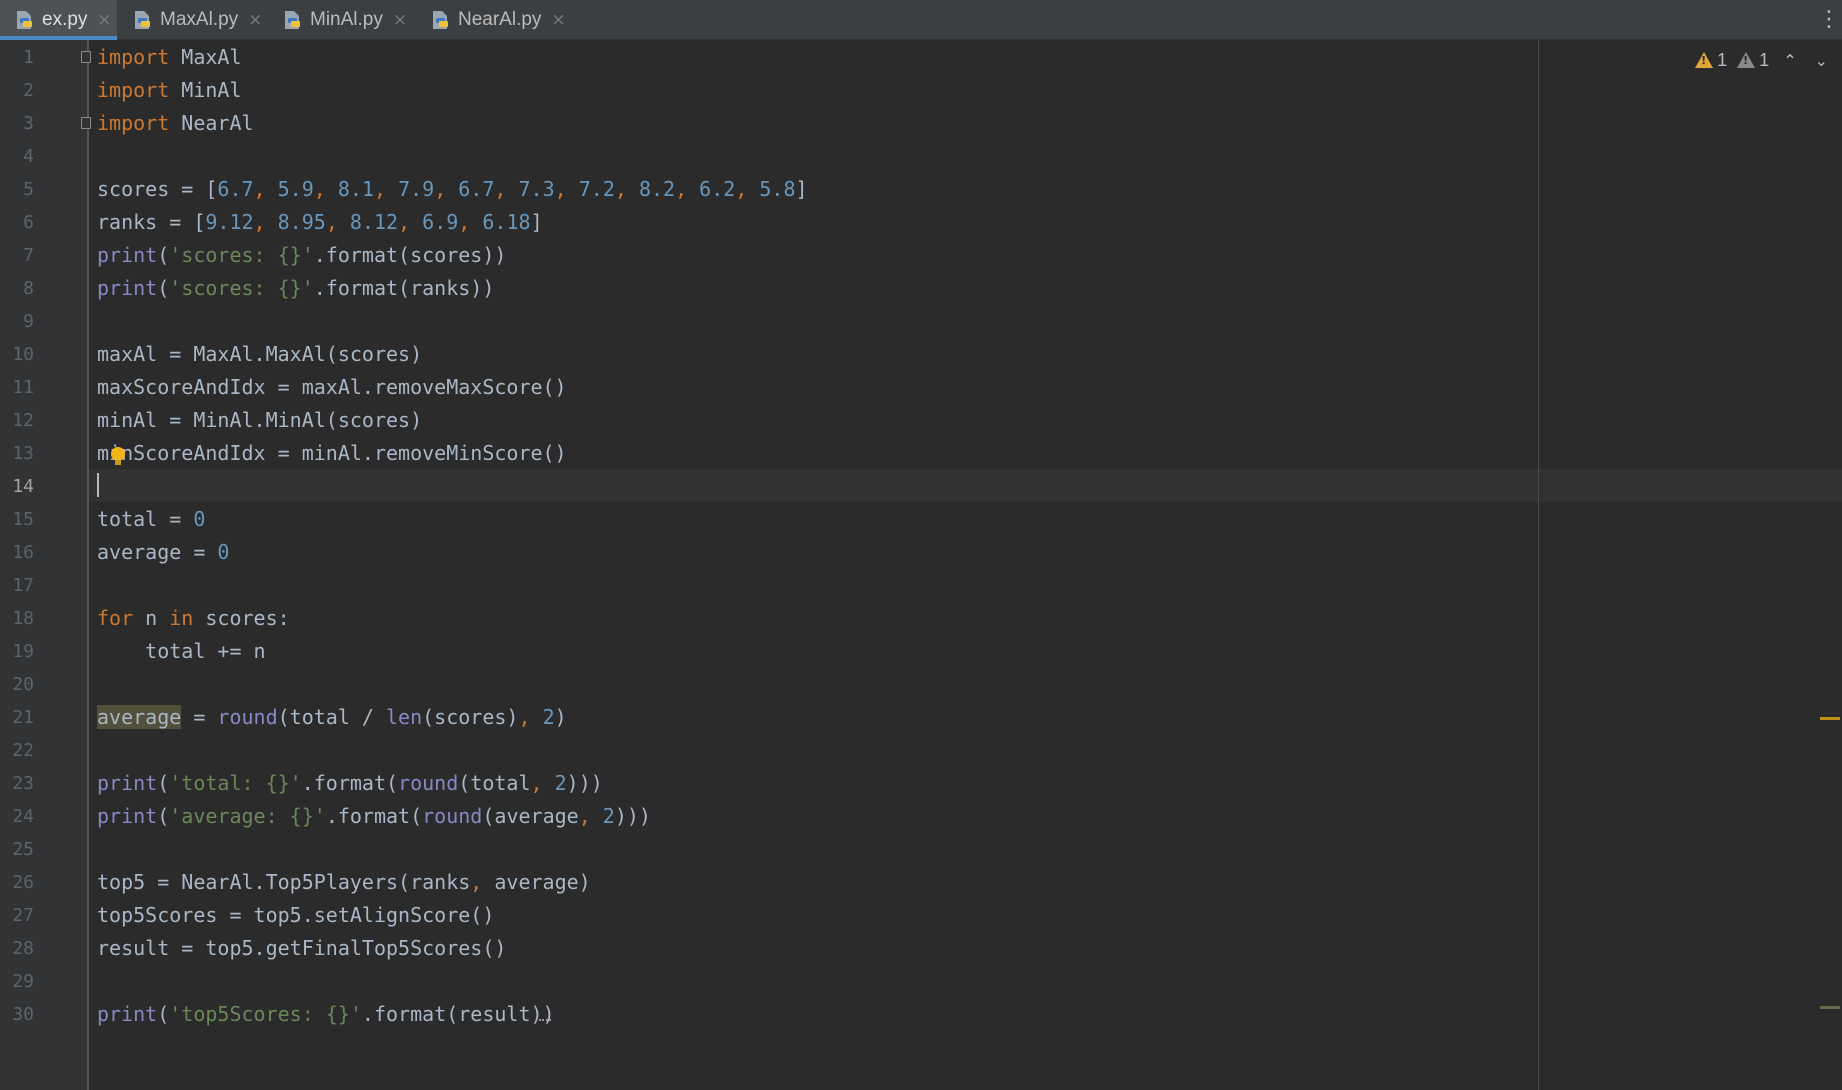 This screenshot has width=1842, height=1090. What do you see at coordinates (17, 750) in the screenshot?
I see `line-number: 22` at bounding box center [17, 750].